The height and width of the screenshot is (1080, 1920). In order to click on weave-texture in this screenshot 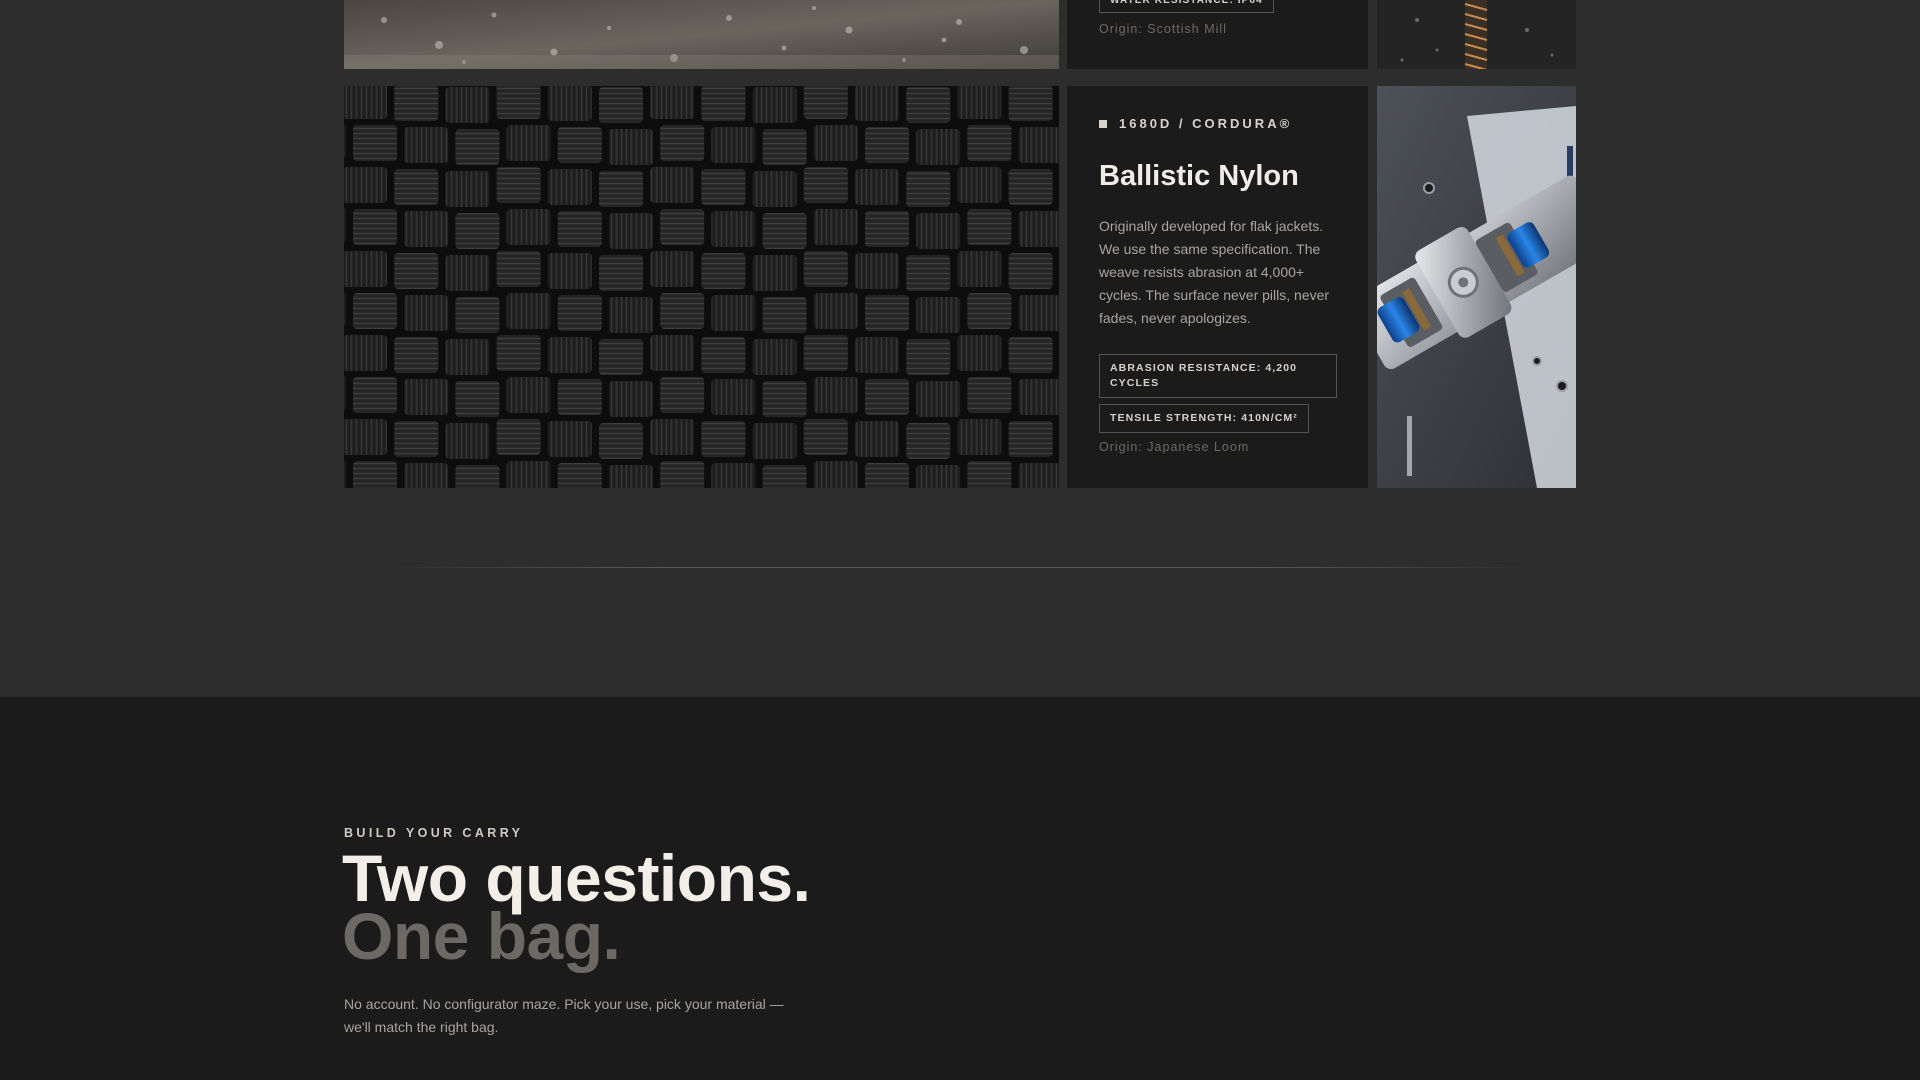, I will do `click(701, 287)`.